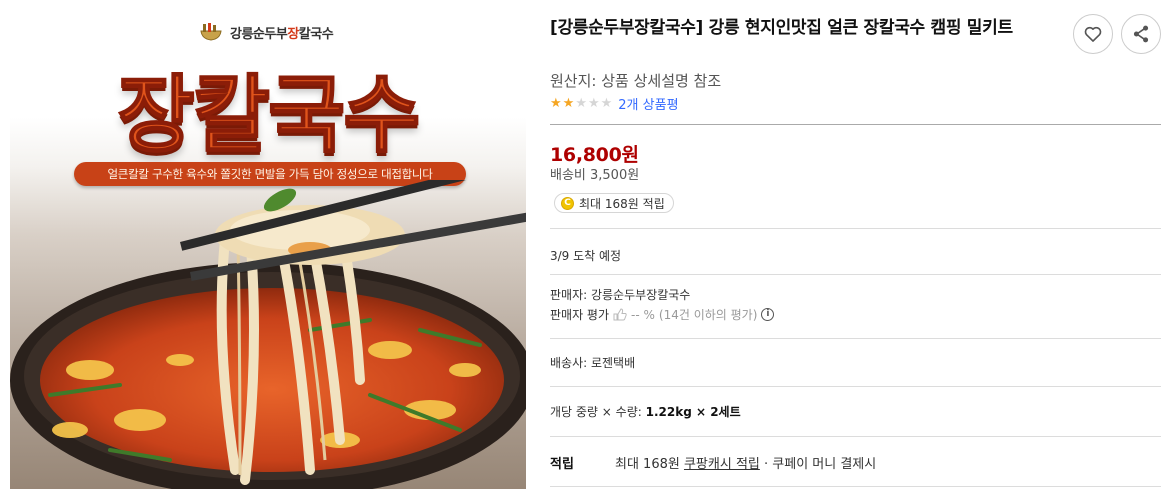 The height and width of the screenshot is (489, 1172). What do you see at coordinates (781, 28) in the screenshot?
I see `product-title: [강릉순두부장칼국수] 강릉 현지인맛집 얼큰 장칼국수 캠핑 밀키트` at bounding box center [781, 28].